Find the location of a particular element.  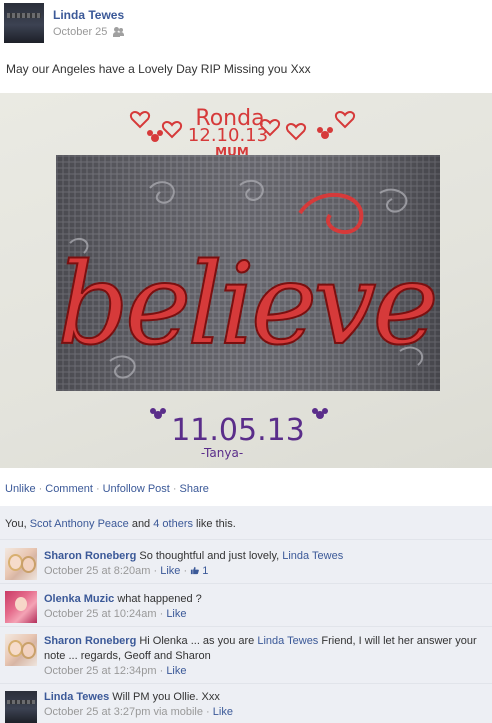

comment-timestamp: October 25 at 10:24am is located at coordinates (100, 614).